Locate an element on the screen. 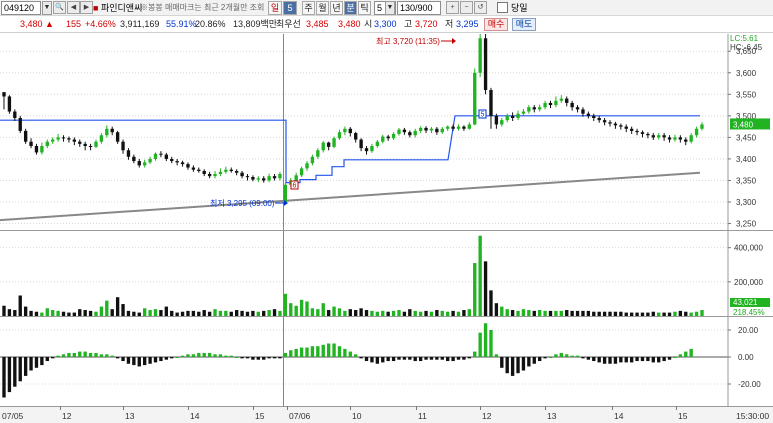 The height and width of the screenshot is (423, 773). low-marker-label: 최저 3,295 (09:00) is located at coordinates (242, 203).